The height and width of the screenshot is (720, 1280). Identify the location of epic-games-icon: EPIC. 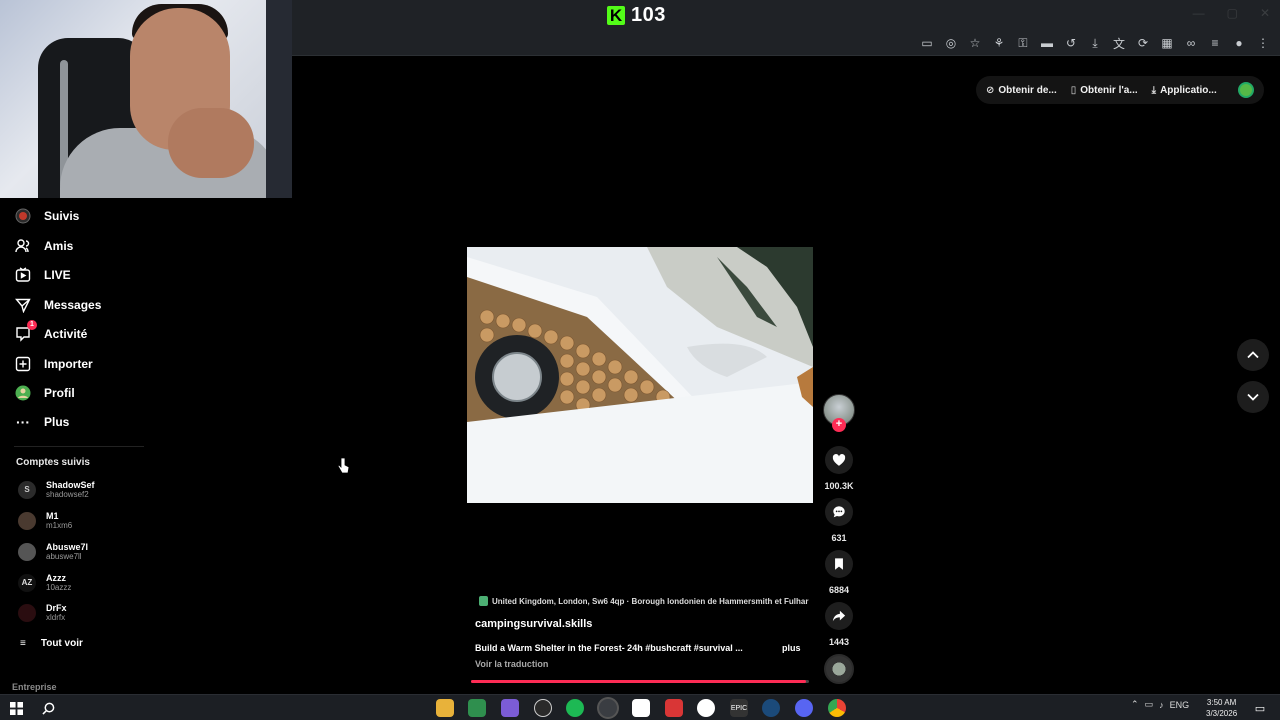
(739, 708).